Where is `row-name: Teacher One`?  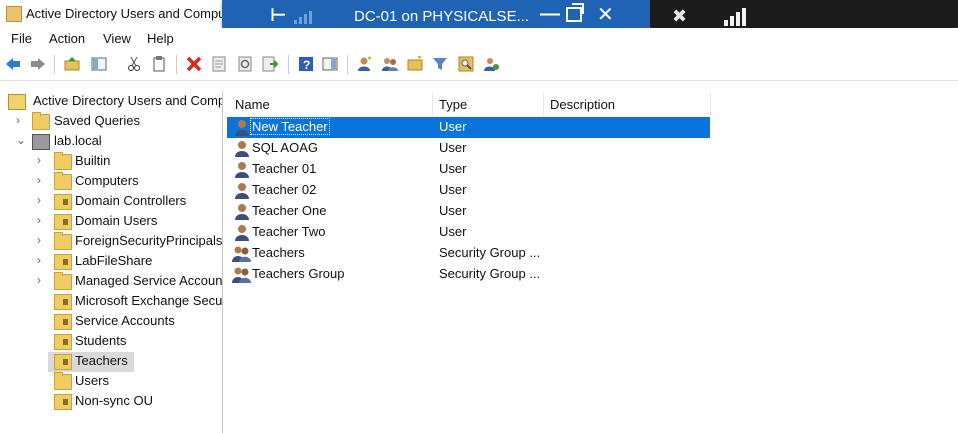 row-name: Teacher One is located at coordinates (289, 210).